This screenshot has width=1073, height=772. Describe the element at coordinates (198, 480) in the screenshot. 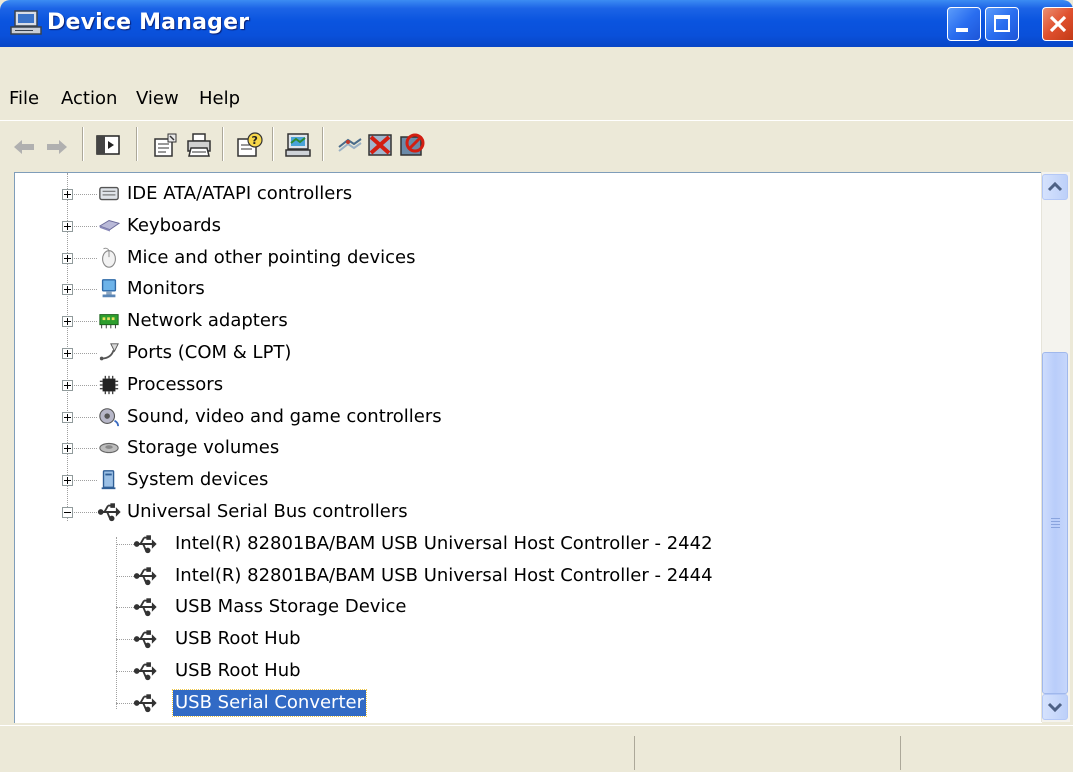

I see `tree-category-label: System devices` at that location.